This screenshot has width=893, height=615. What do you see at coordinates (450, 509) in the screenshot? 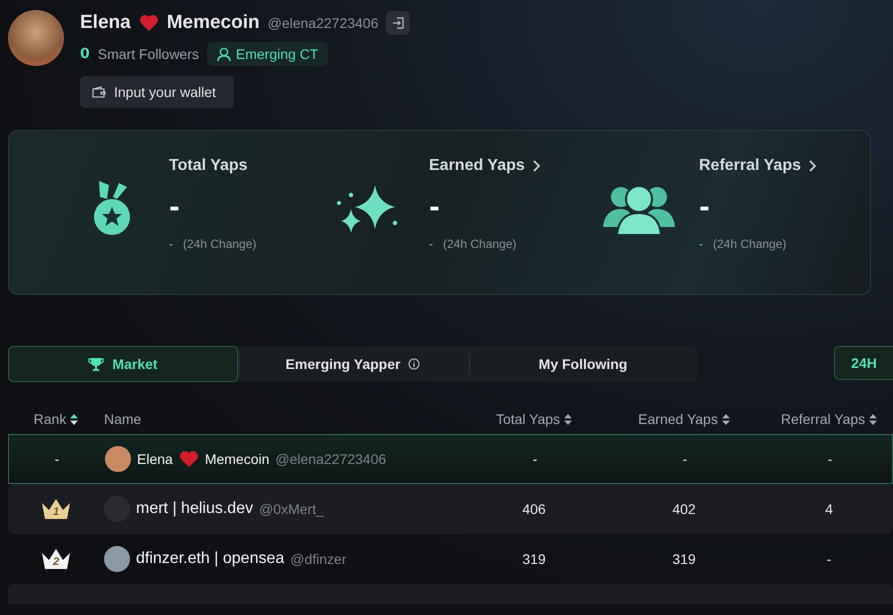
I see `leaderboard-row: 1 mert | helius.dev @0xMert_ 406 402 4` at bounding box center [450, 509].